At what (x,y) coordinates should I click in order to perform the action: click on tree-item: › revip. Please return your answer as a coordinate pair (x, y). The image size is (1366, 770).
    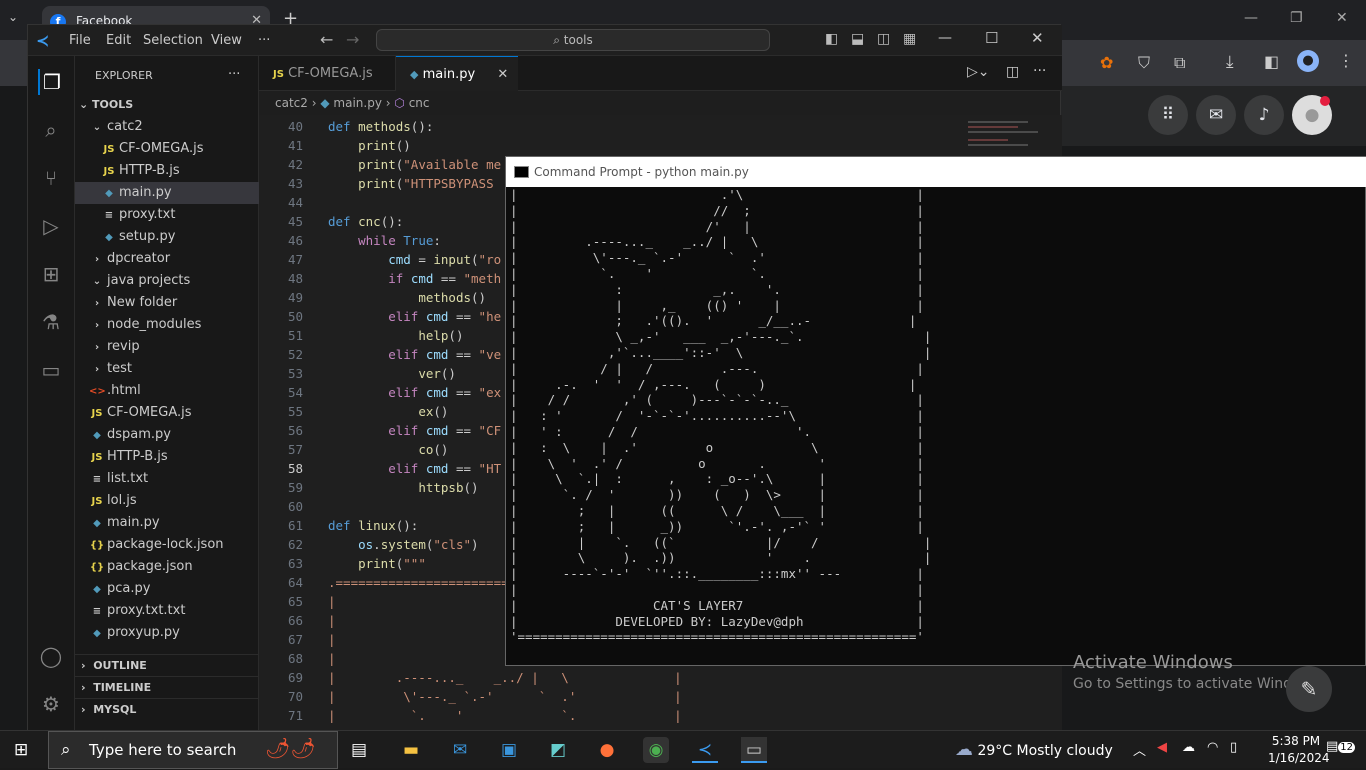
    Looking at the image, I should click on (167, 347).